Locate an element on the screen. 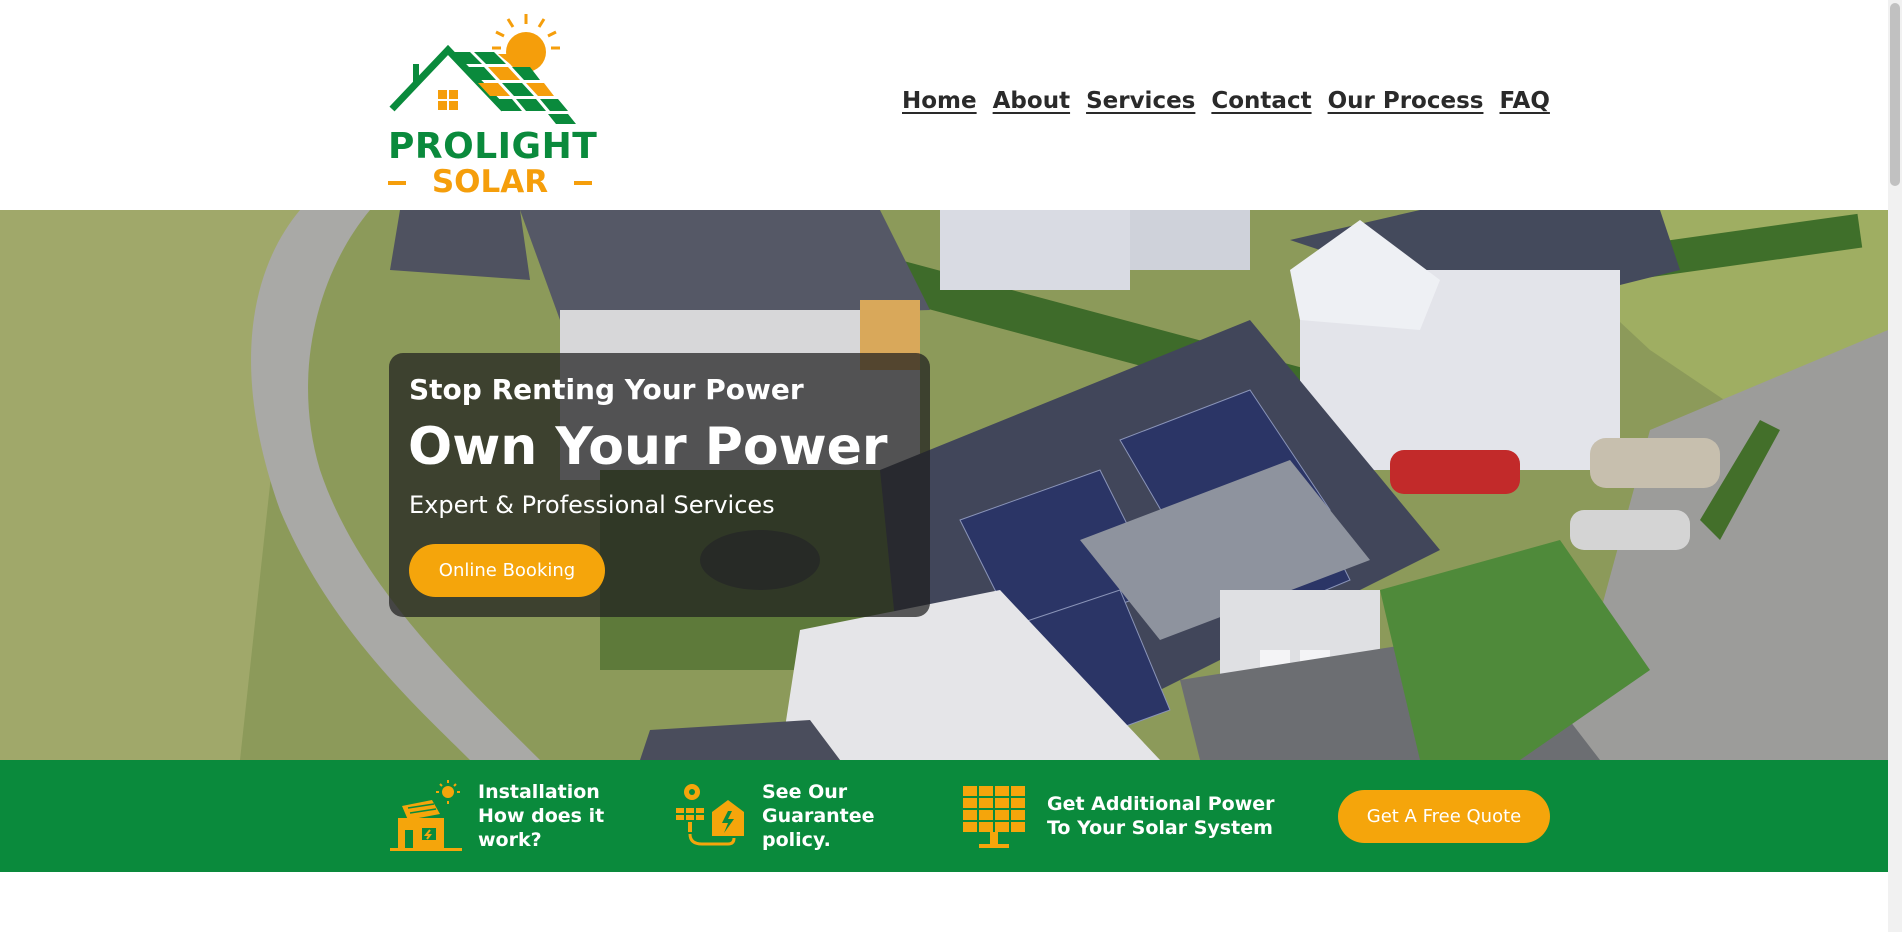 This screenshot has width=1902, height=932. feature-installation-text: Installation How does it work? is located at coordinates (541, 816).